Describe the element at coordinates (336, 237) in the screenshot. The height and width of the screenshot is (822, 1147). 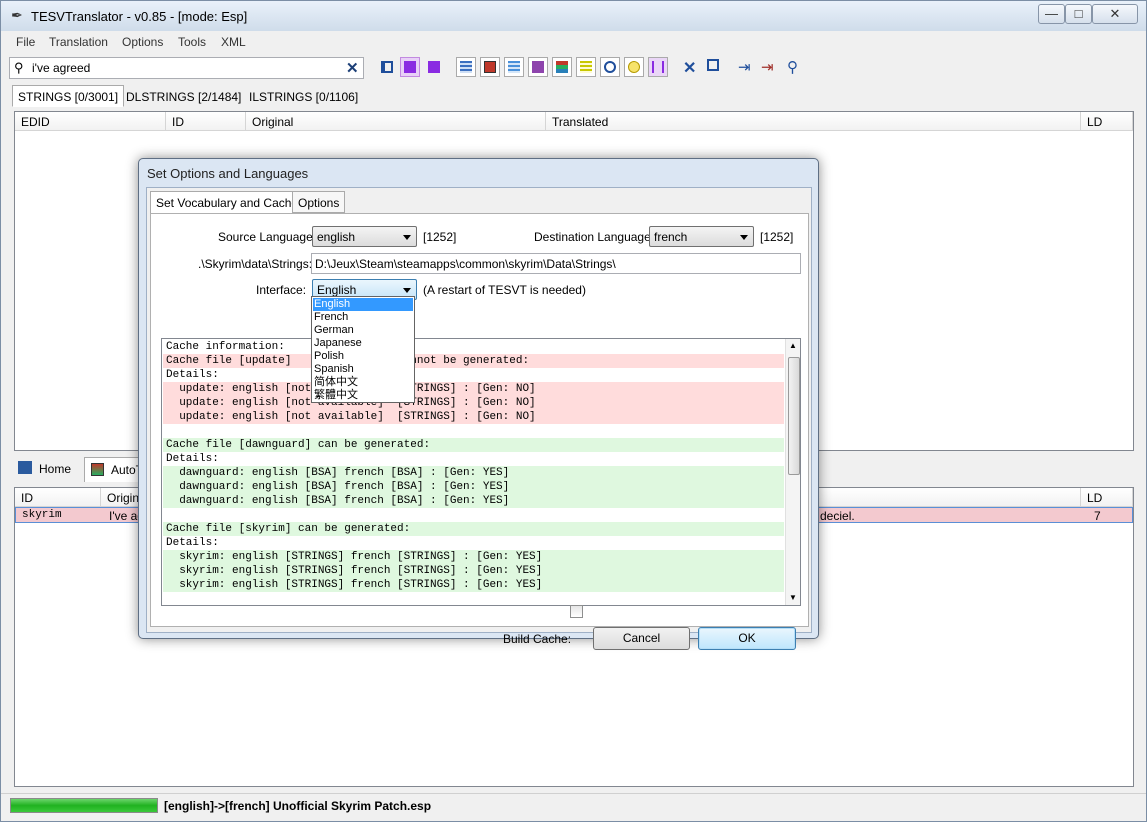
I see `source-language-value: english` at that location.